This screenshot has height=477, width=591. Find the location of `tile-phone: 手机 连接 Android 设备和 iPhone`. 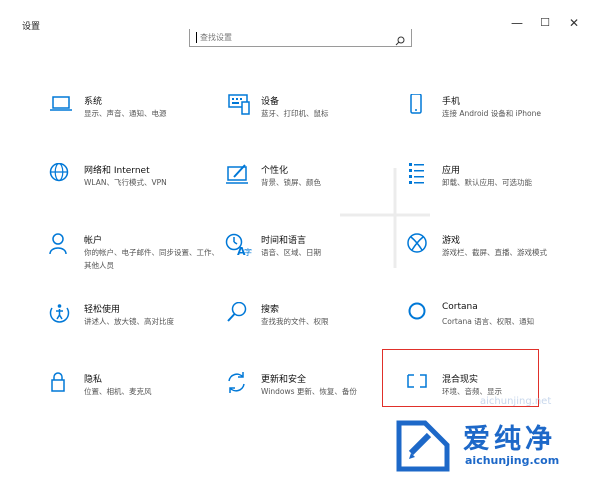

tile-phone: 手机 连接 Android 设备和 iPhone is located at coordinates (493, 118).